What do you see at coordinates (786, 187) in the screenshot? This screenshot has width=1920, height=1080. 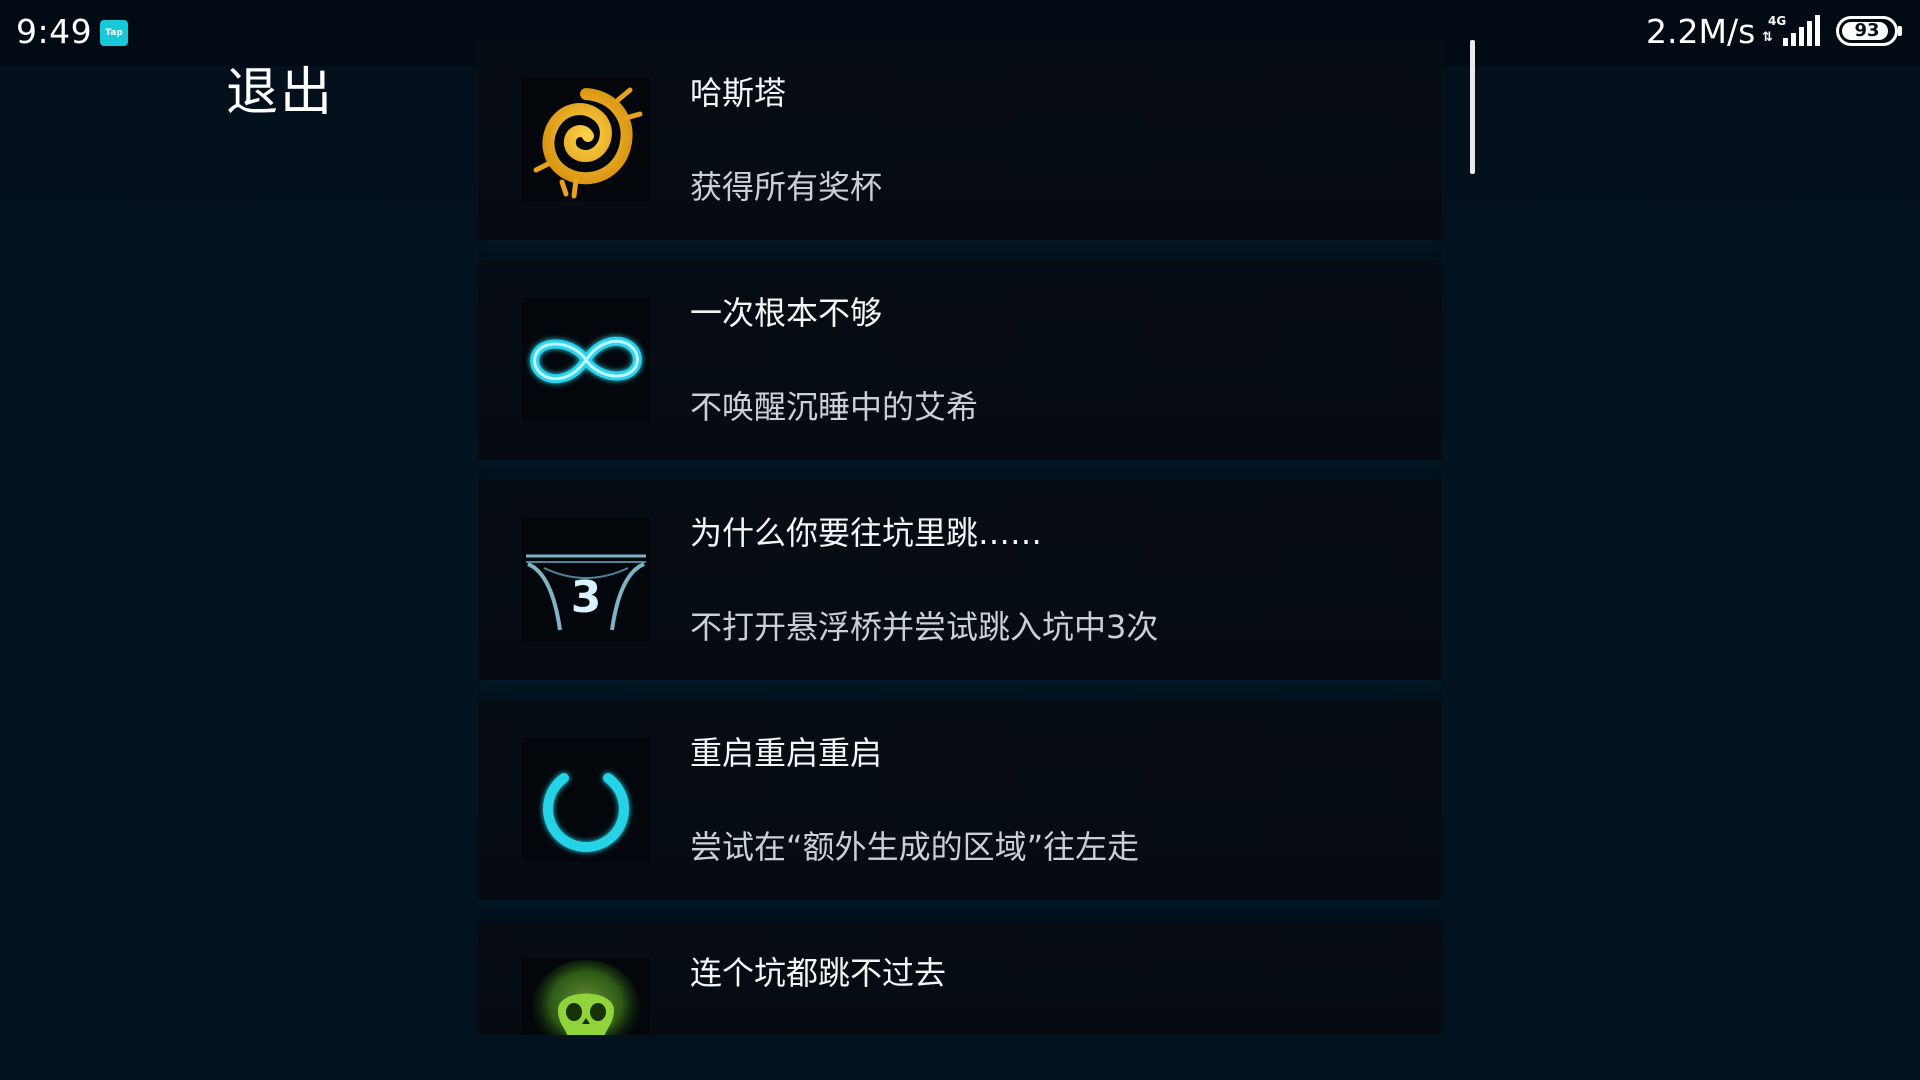 I see `achievement-description: 获得所有奖杯` at bounding box center [786, 187].